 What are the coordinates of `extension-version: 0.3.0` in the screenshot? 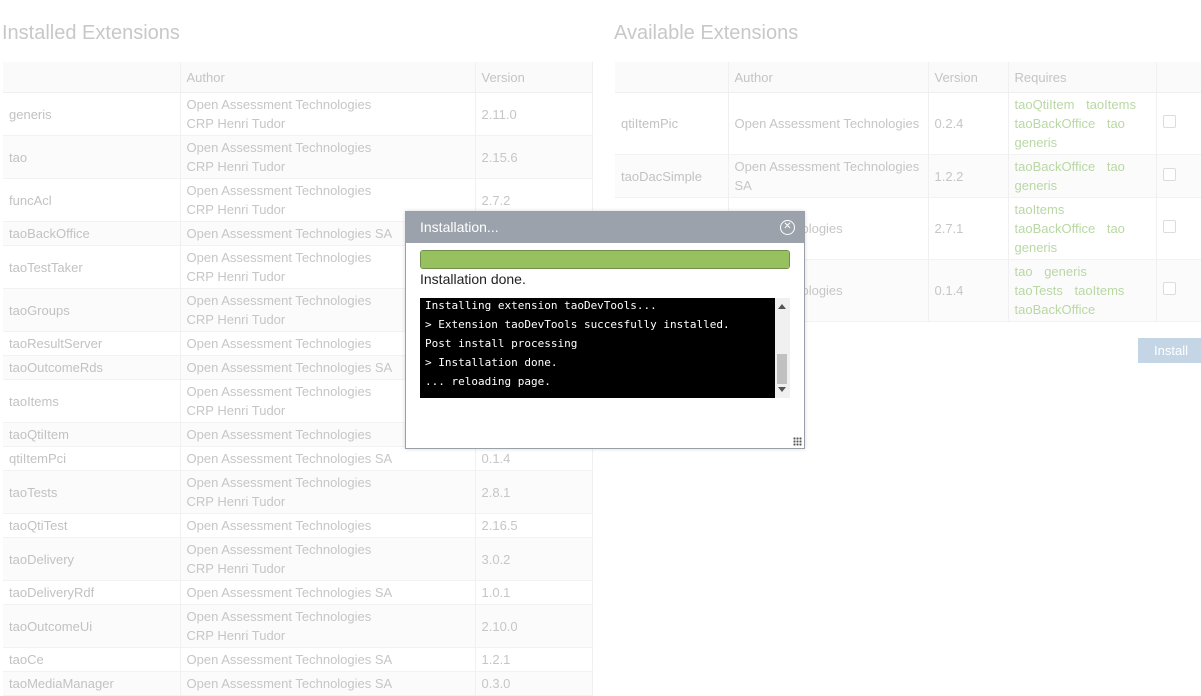 It's located at (534, 683).